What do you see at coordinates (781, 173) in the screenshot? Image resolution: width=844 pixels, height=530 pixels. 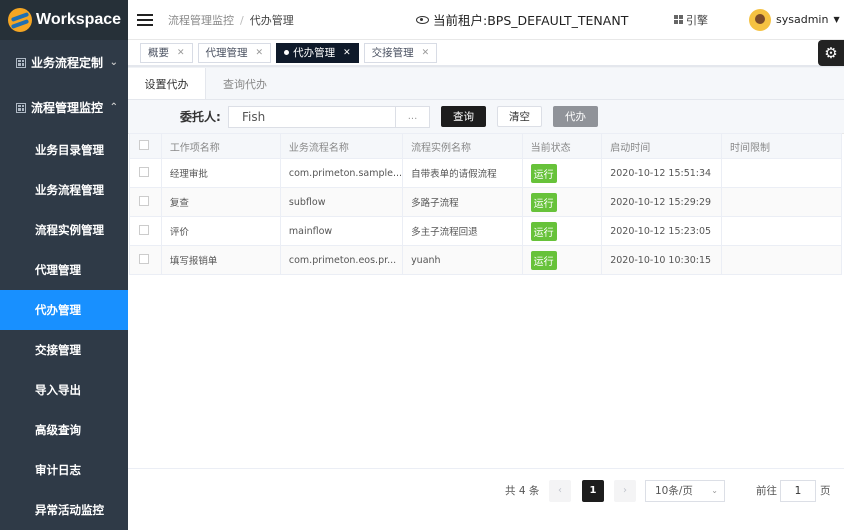 I see `cell-time-limit` at bounding box center [781, 173].